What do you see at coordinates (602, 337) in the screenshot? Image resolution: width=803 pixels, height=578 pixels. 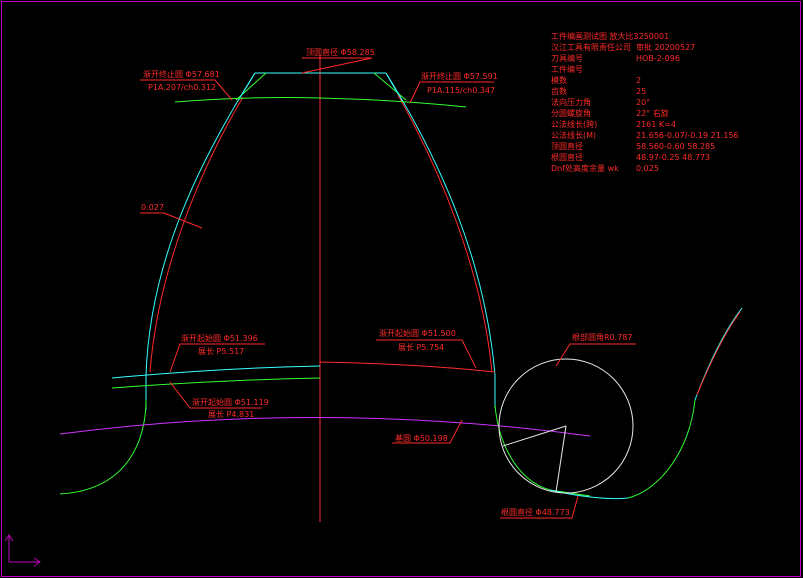 I see `label-root-radius: 根部圆角R0.787` at bounding box center [602, 337].